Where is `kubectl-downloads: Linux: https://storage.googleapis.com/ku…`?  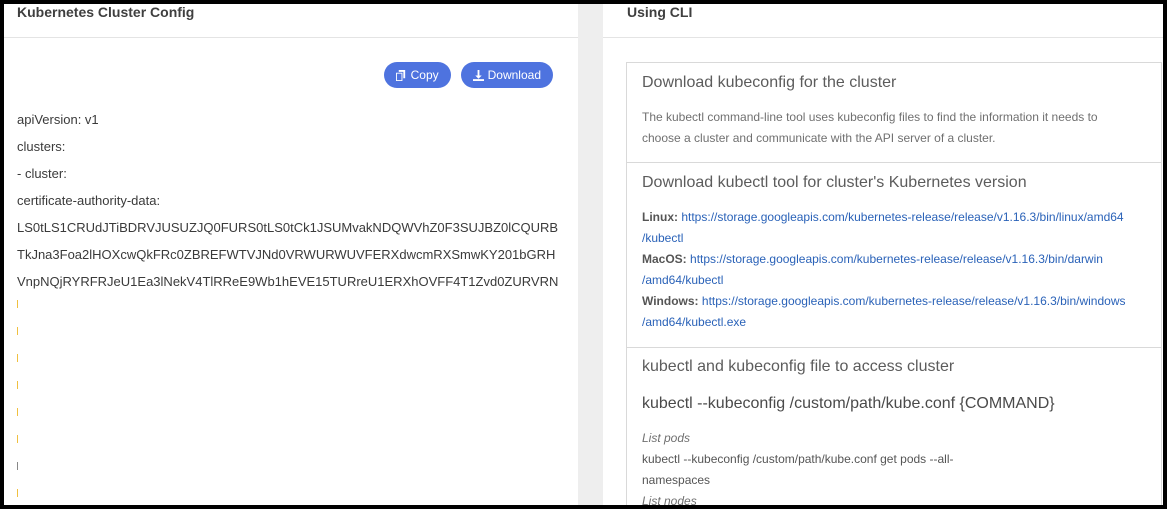 kubectl-downloads: Linux: https://storage.googleapis.com/ku… is located at coordinates (894, 270).